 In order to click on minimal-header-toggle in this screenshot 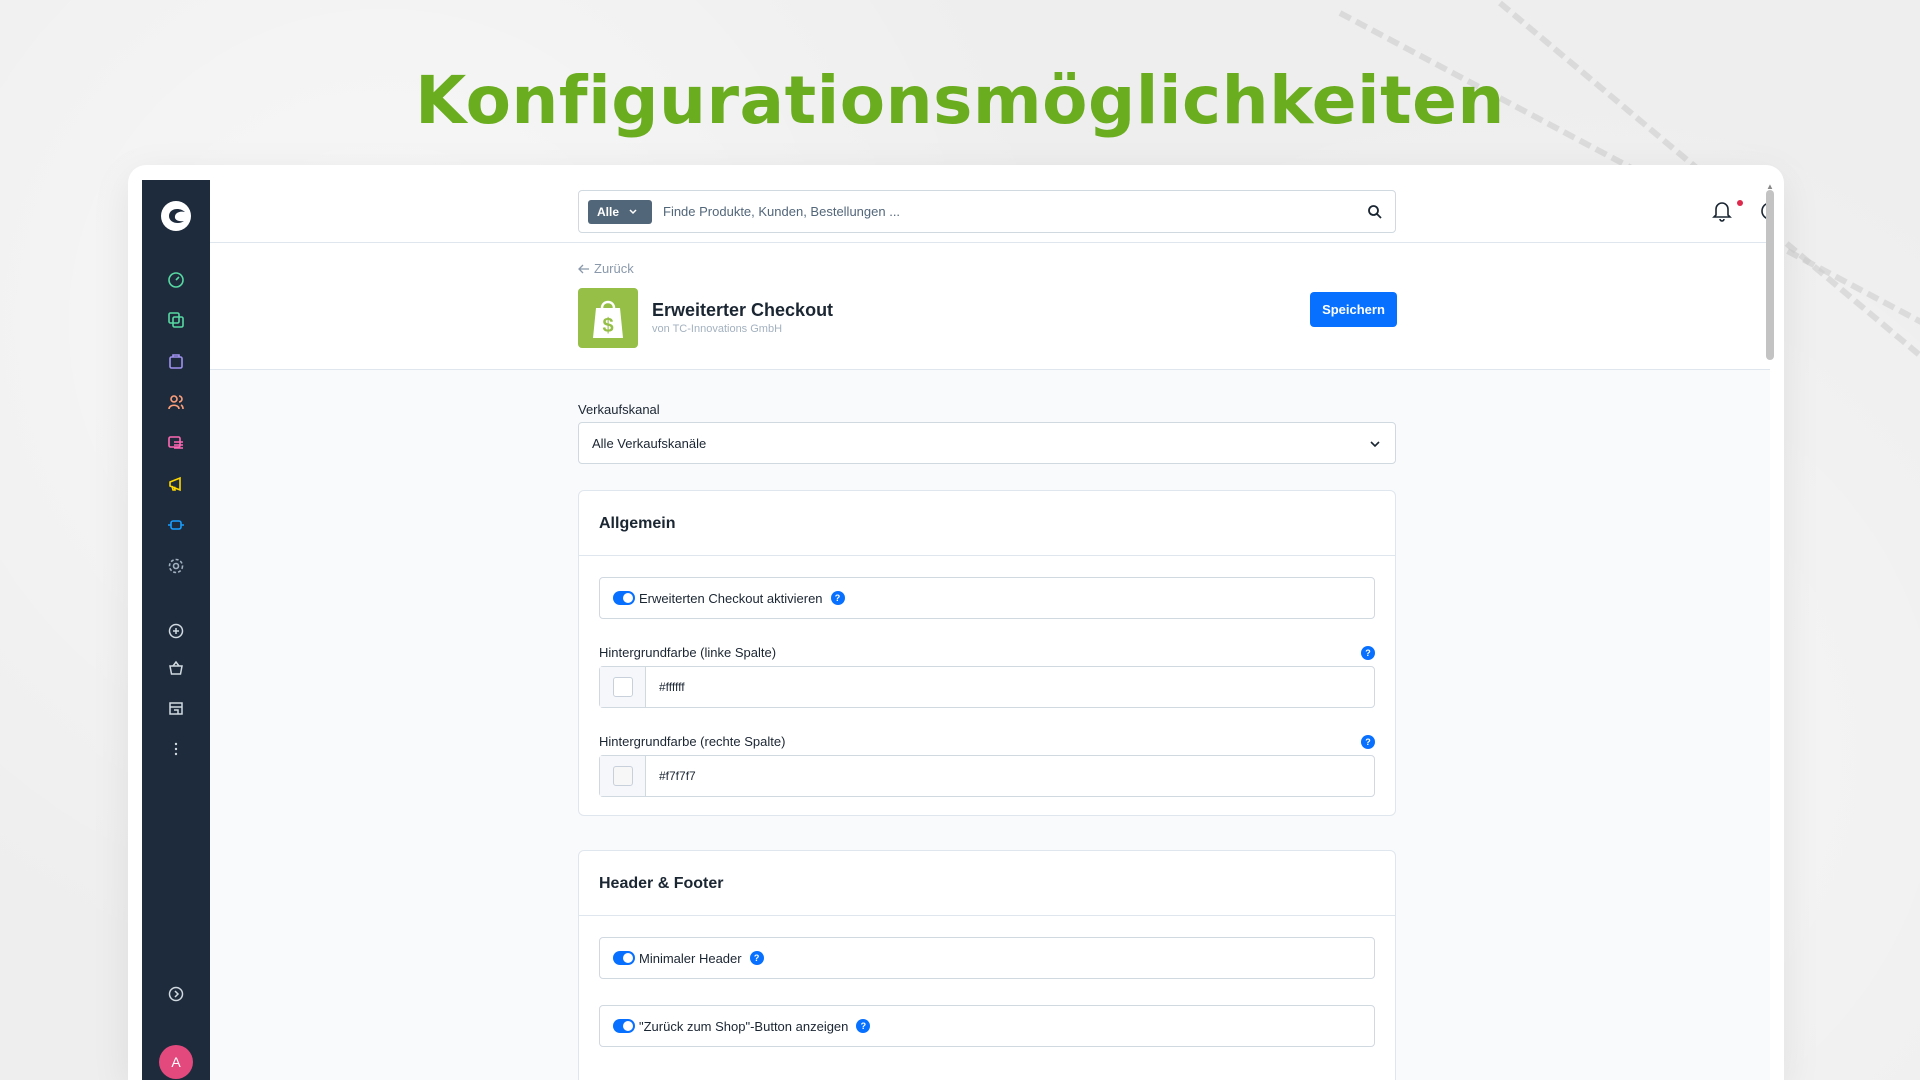, I will do `click(624, 958)`.